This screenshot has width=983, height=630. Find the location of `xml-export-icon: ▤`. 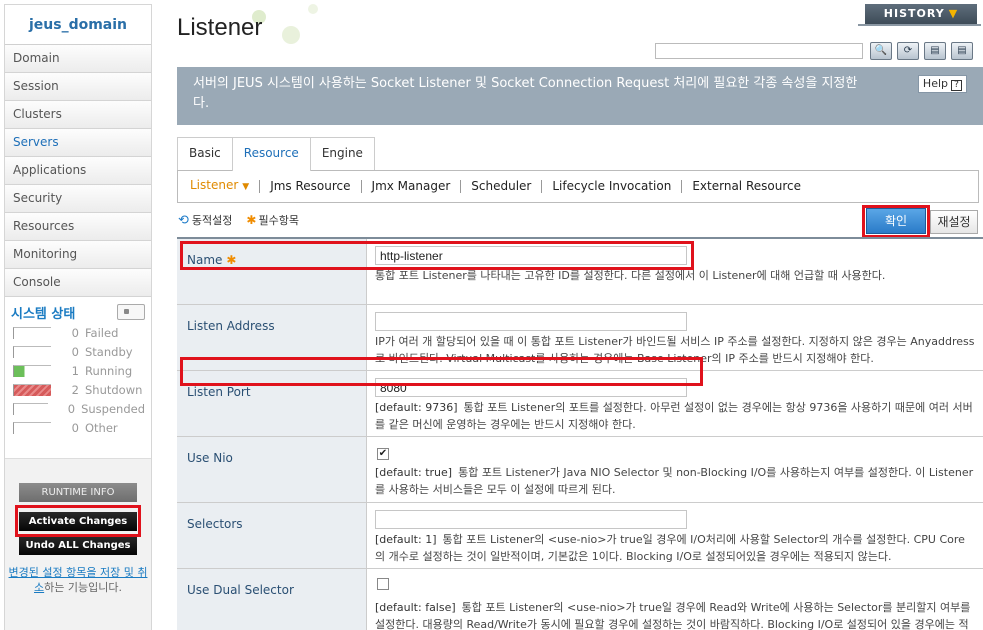

xml-export-icon: ▤ is located at coordinates (935, 51).